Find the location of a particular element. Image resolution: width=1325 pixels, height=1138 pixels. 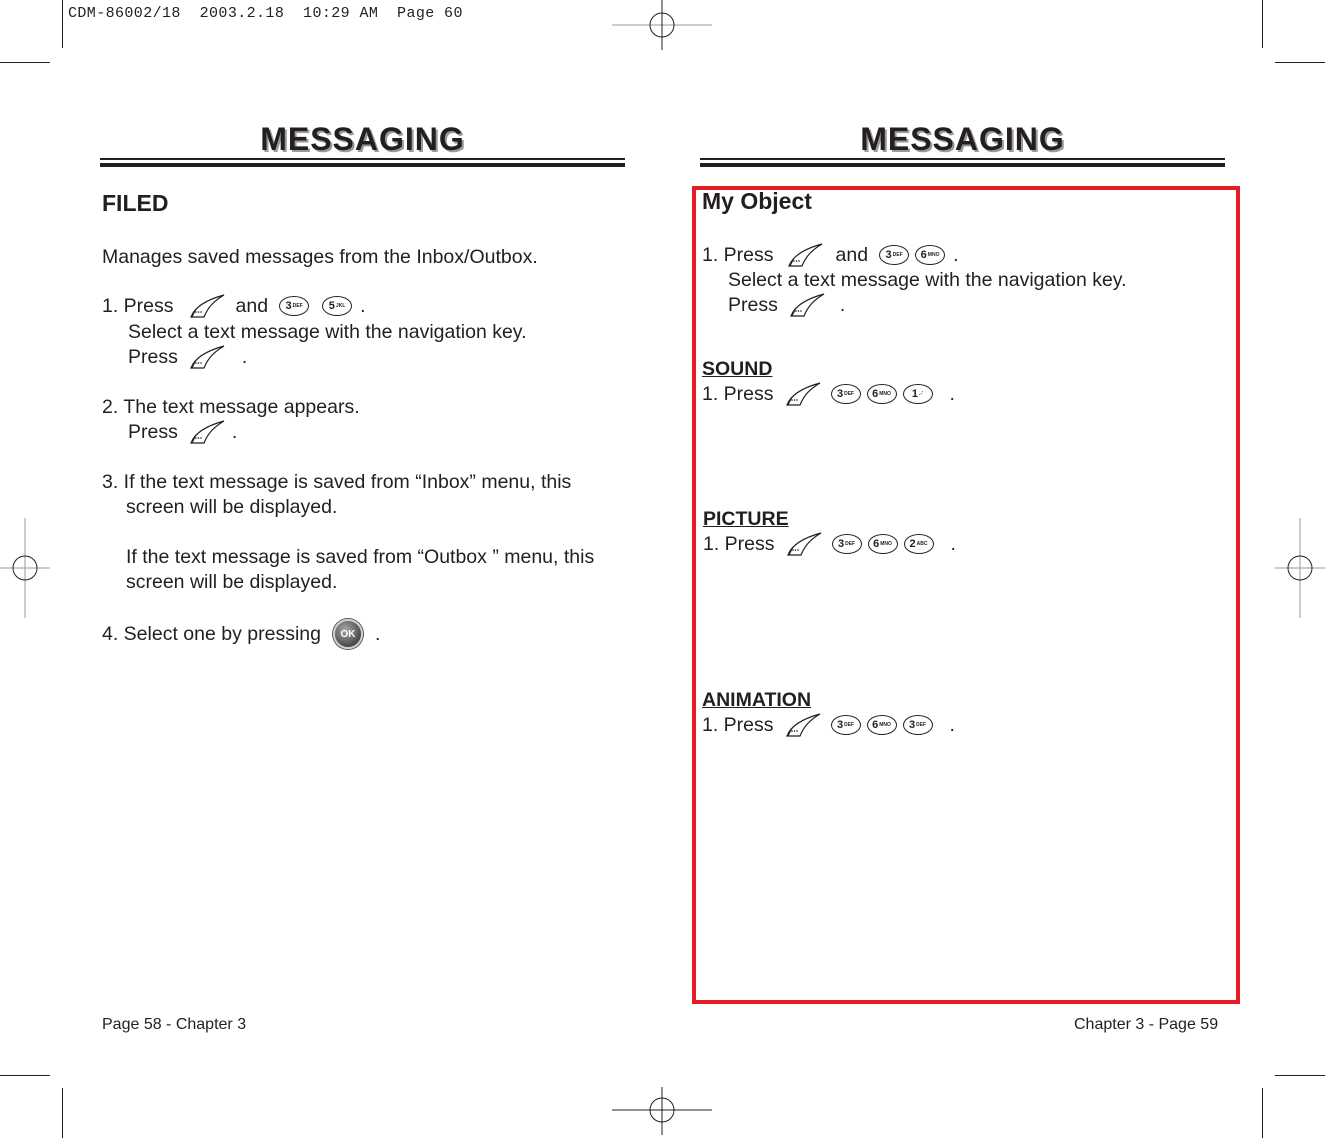

page-title-right: MESSAGING is located at coordinates (962, 139).